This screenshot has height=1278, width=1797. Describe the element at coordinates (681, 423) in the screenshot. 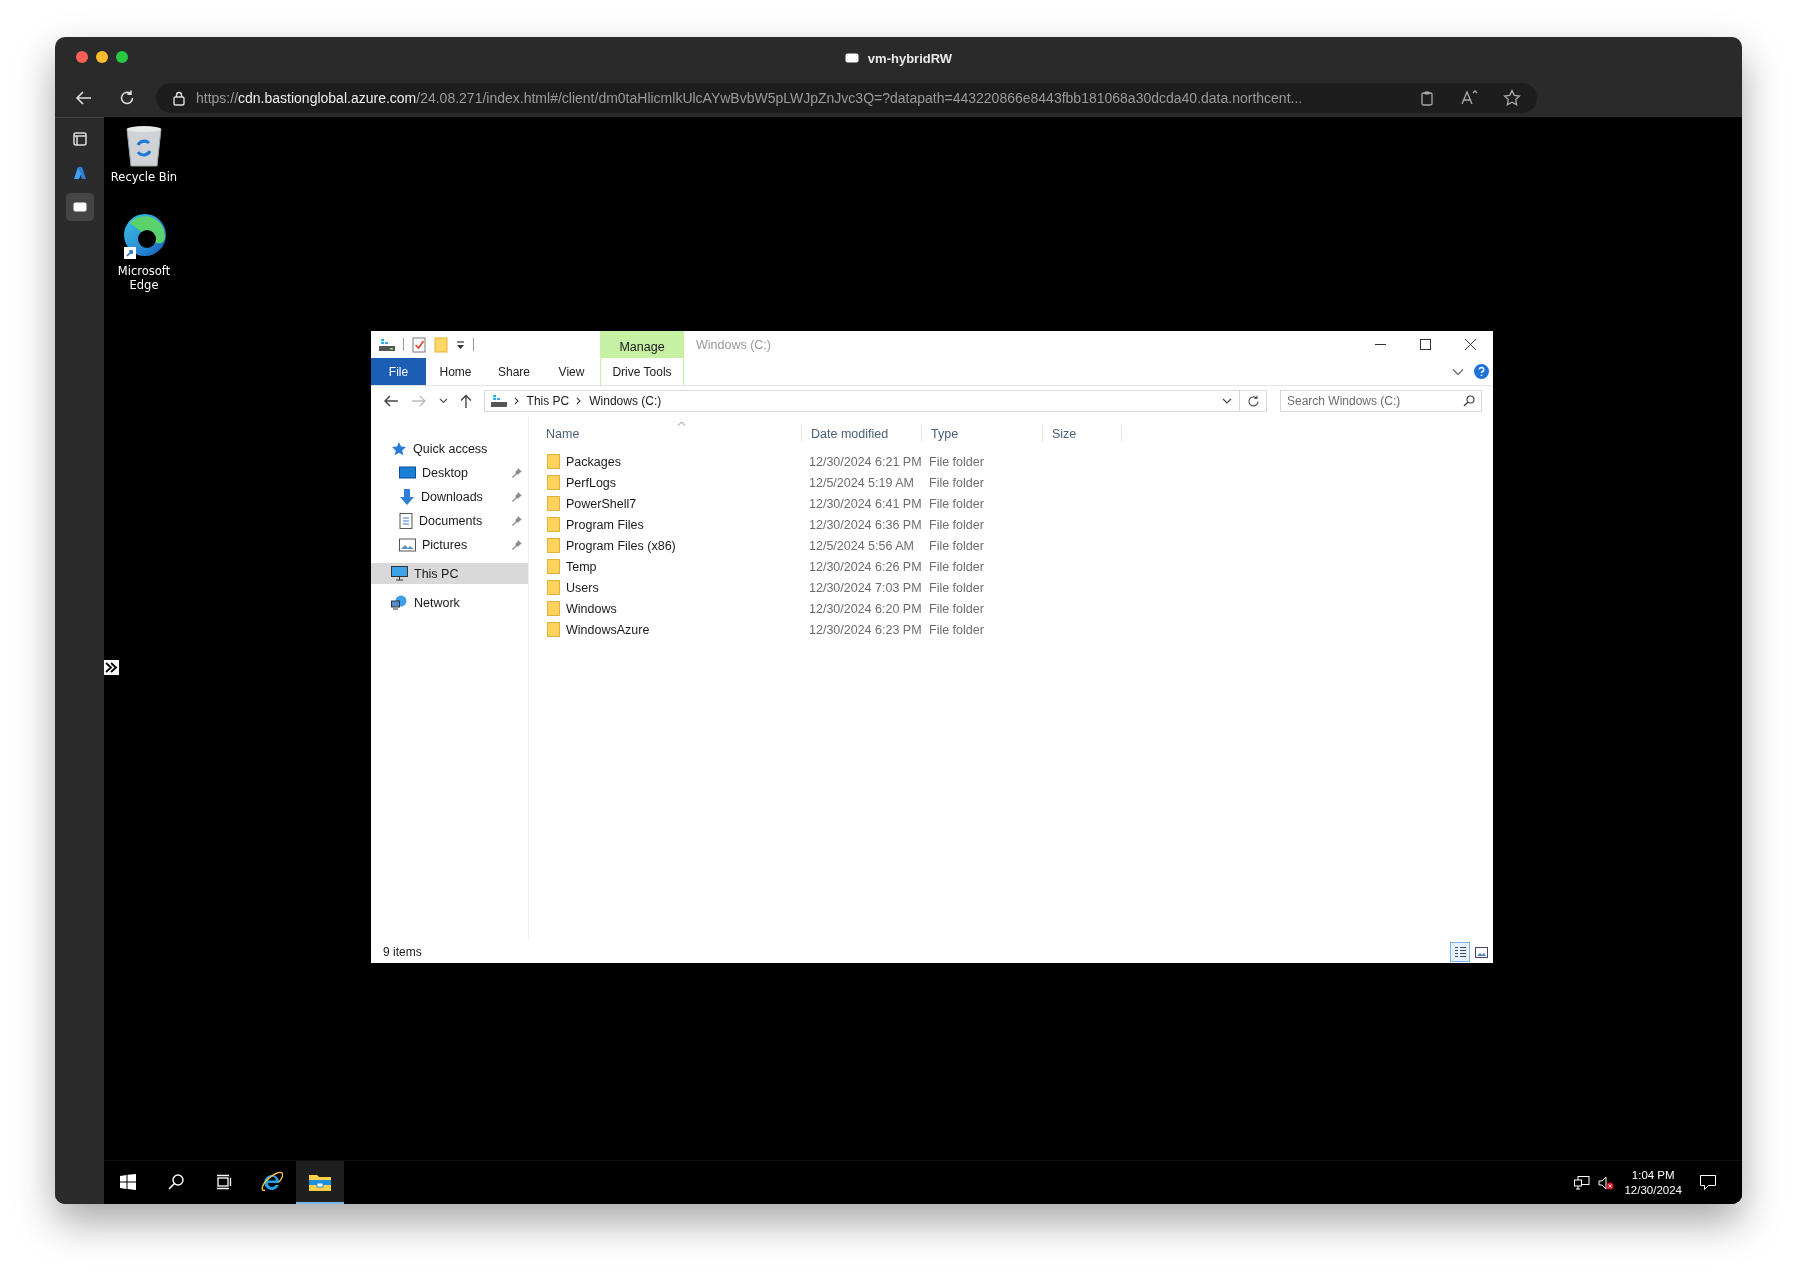

I see `sort-ascending-icon` at that location.